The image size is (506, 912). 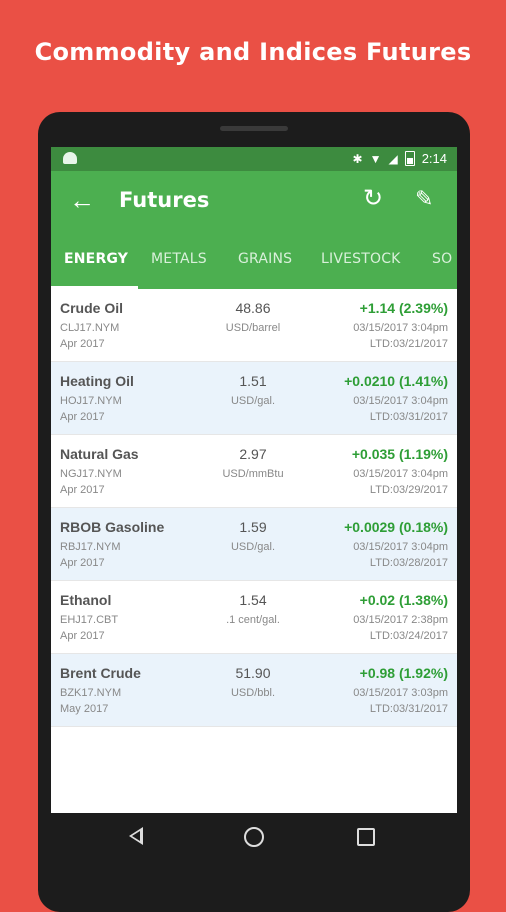 I want to click on nav-home-icon, so click(x=254, y=837).